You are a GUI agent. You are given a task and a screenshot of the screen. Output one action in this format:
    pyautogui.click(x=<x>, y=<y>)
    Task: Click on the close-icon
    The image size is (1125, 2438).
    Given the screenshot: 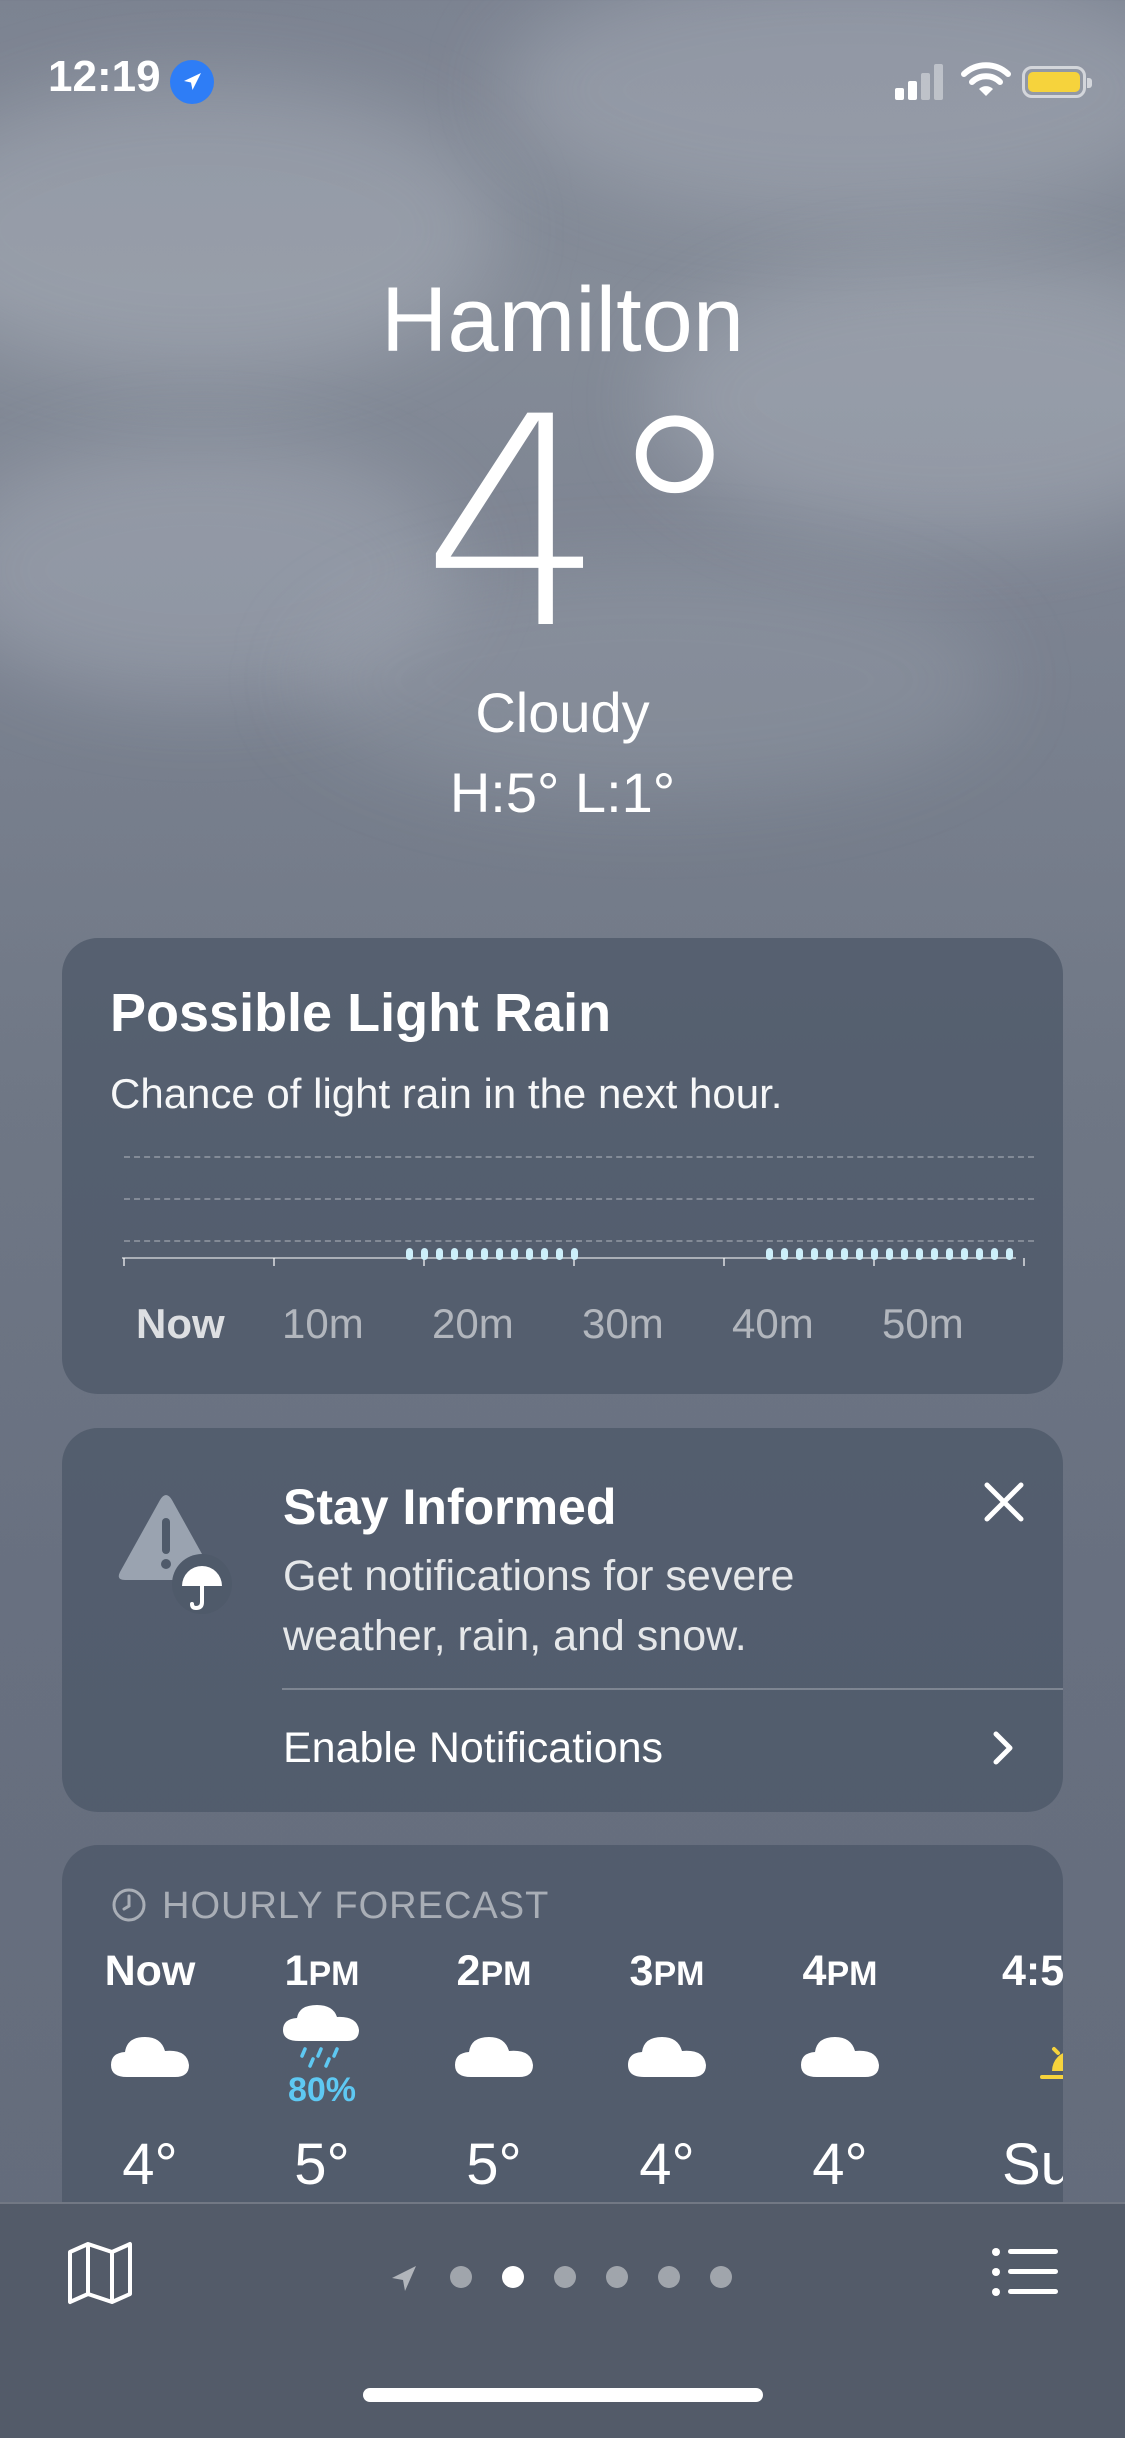 What is the action you would take?
    pyautogui.click(x=1004, y=1502)
    